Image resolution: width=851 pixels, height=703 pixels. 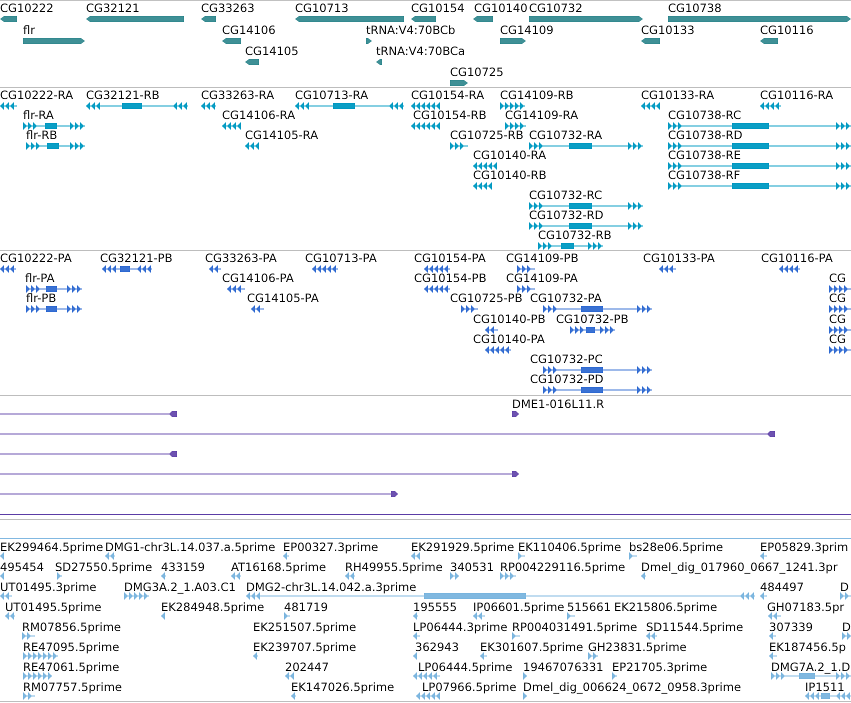 I want to click on feature-label: tRNA:V4:70BCb, so click(x=411, y=30).